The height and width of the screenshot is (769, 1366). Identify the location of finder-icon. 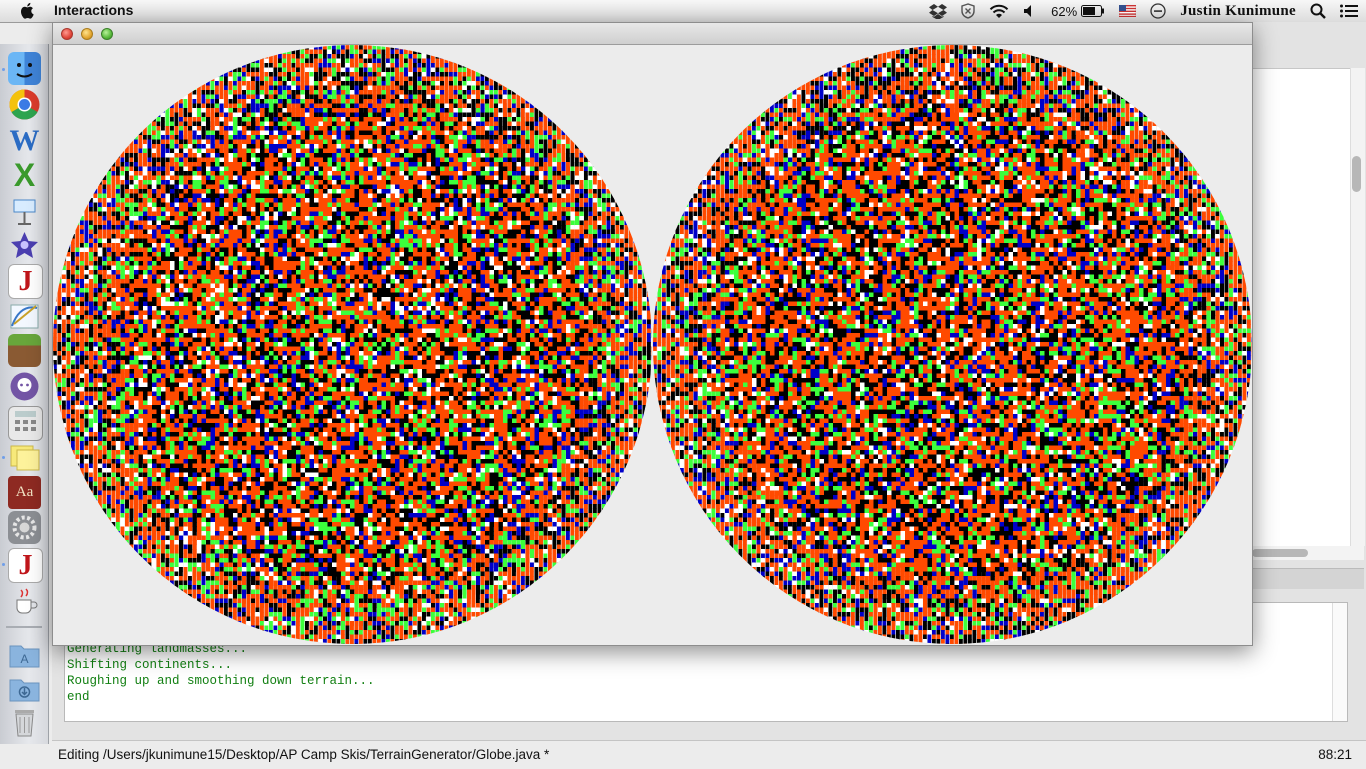
(24, 68).